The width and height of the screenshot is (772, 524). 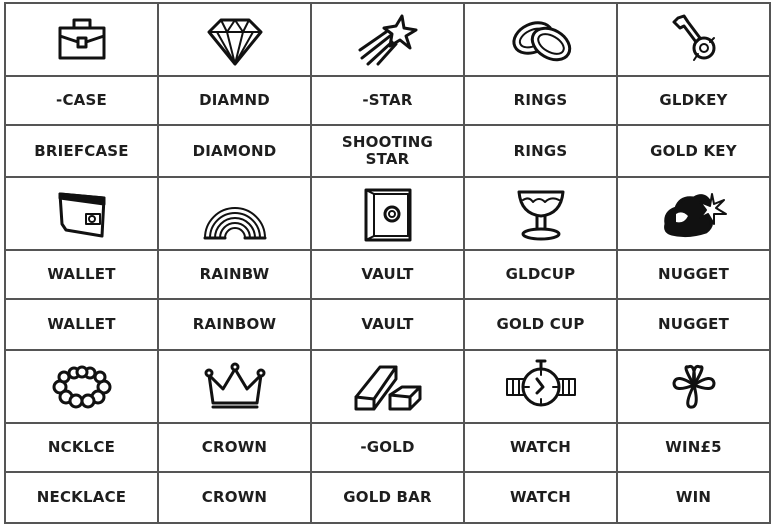 I want to click on symbol-name: BRIEFCASE, so click(x=81, y=151).